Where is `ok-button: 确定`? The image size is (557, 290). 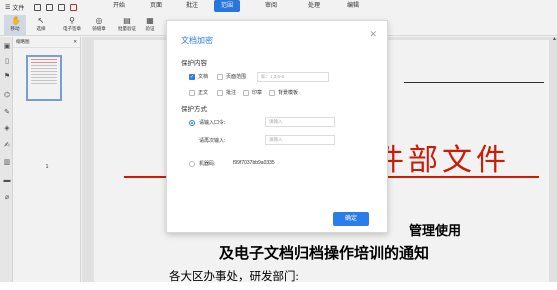 ok-button: 确定 is located at coordinates (351, 219).